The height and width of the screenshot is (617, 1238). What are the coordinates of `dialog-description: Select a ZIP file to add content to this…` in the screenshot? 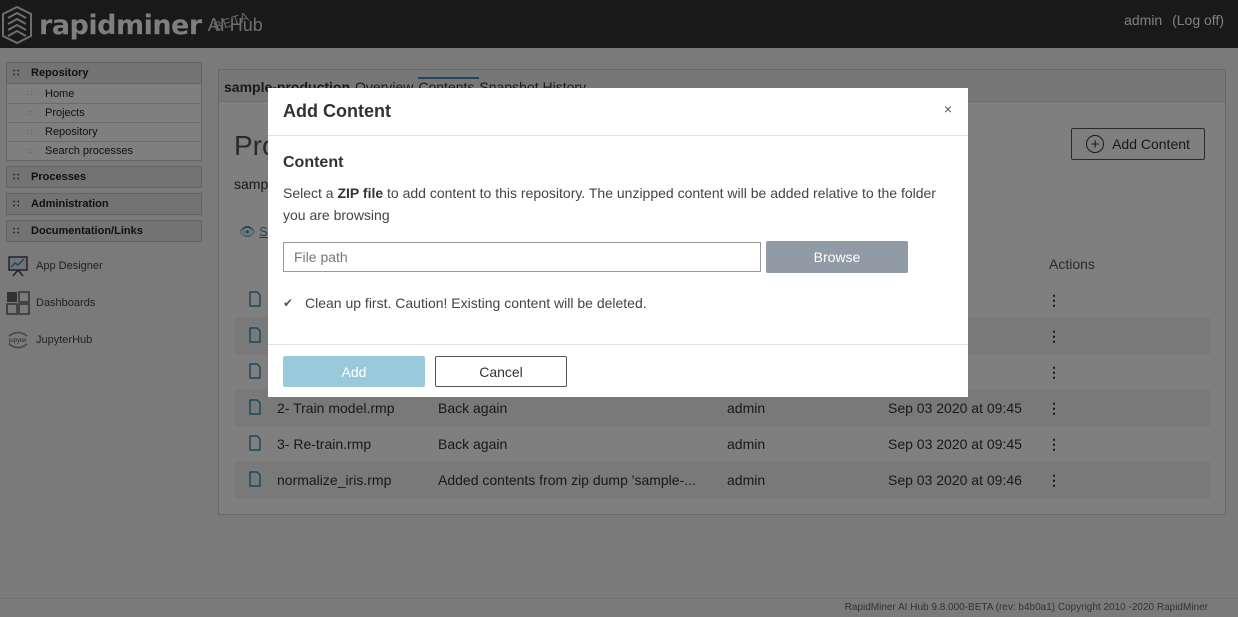 It's located at (618, 204).